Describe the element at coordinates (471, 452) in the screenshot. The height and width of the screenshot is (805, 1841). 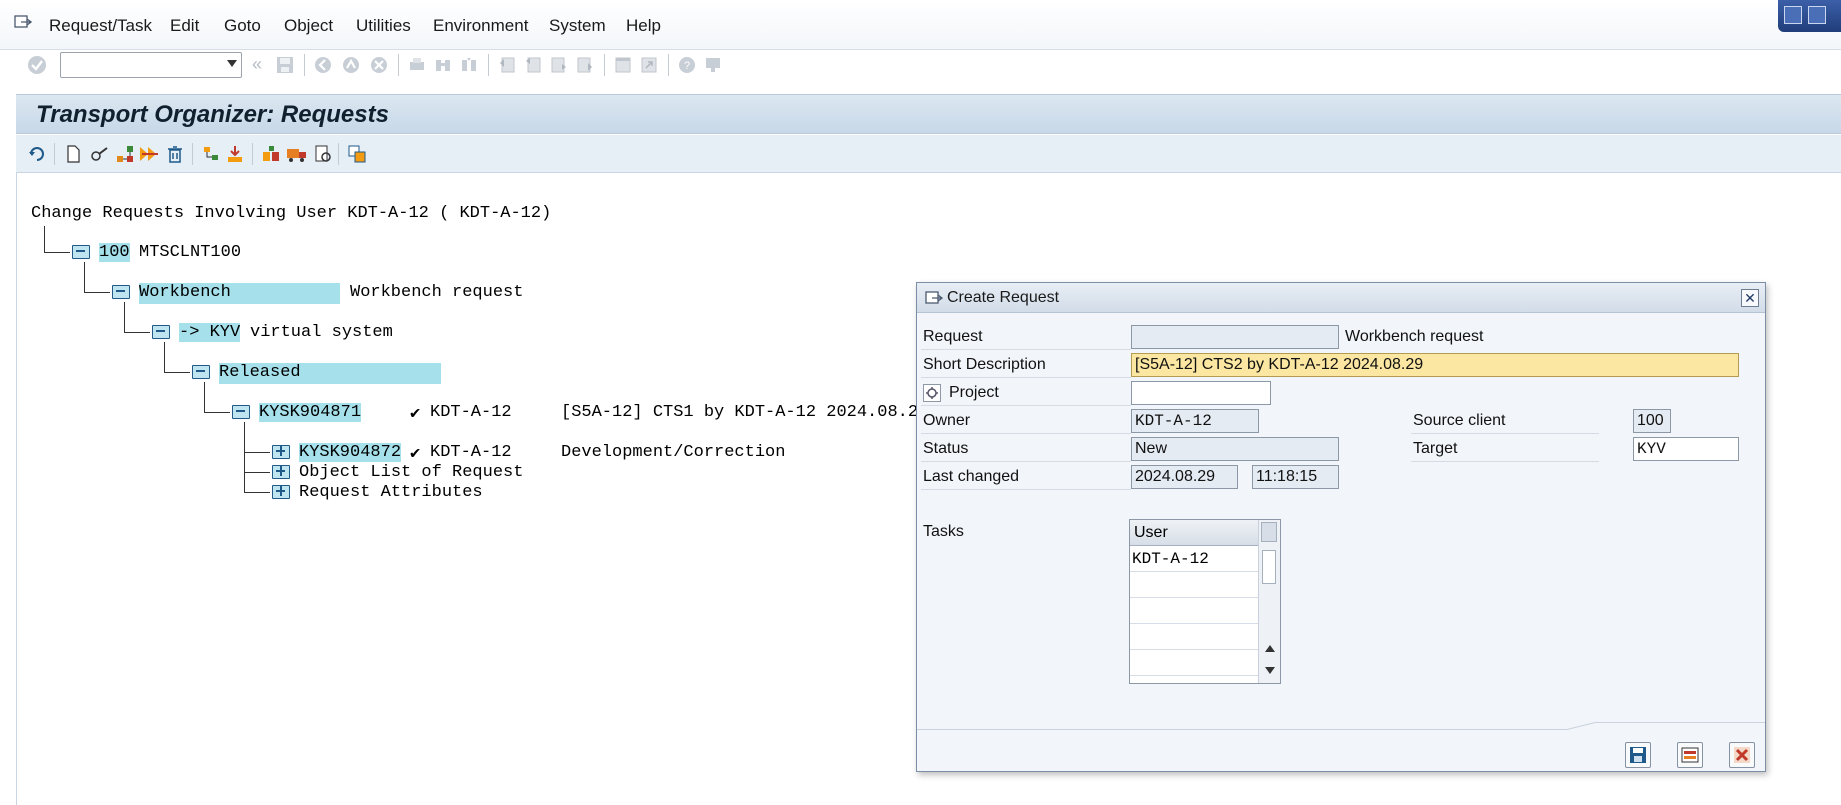
I see `tree-task-owner: KDT-A-12` at that location.